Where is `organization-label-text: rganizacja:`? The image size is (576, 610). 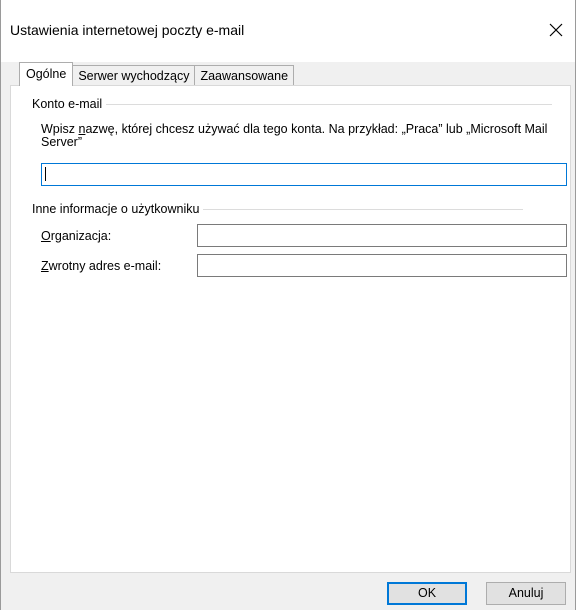 organization-label-text: rganizacja: is located at coordinates (81, 236).